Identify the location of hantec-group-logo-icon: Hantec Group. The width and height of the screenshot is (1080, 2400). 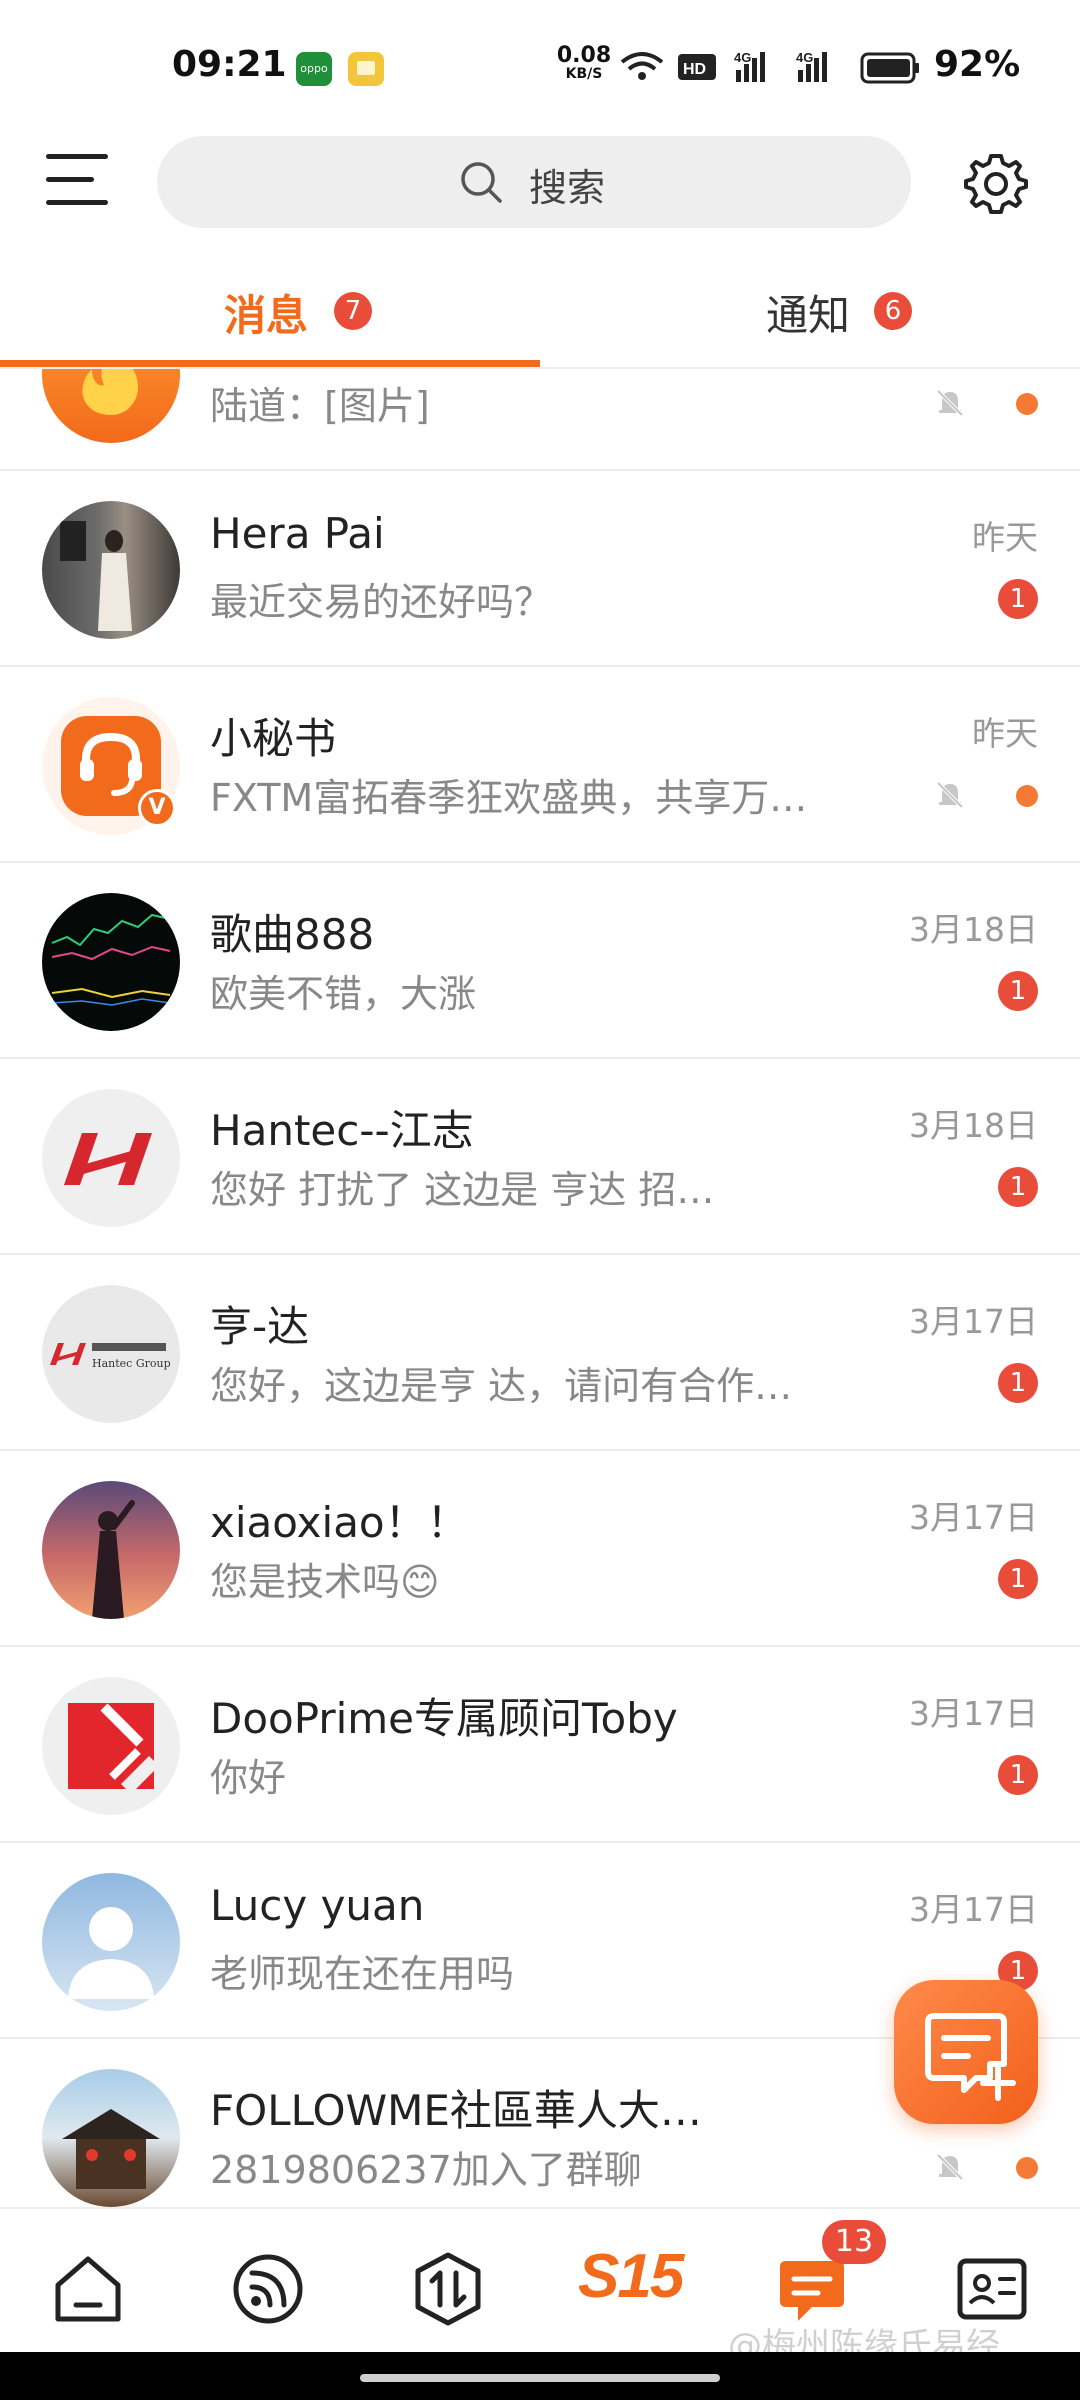
(110, 1356).